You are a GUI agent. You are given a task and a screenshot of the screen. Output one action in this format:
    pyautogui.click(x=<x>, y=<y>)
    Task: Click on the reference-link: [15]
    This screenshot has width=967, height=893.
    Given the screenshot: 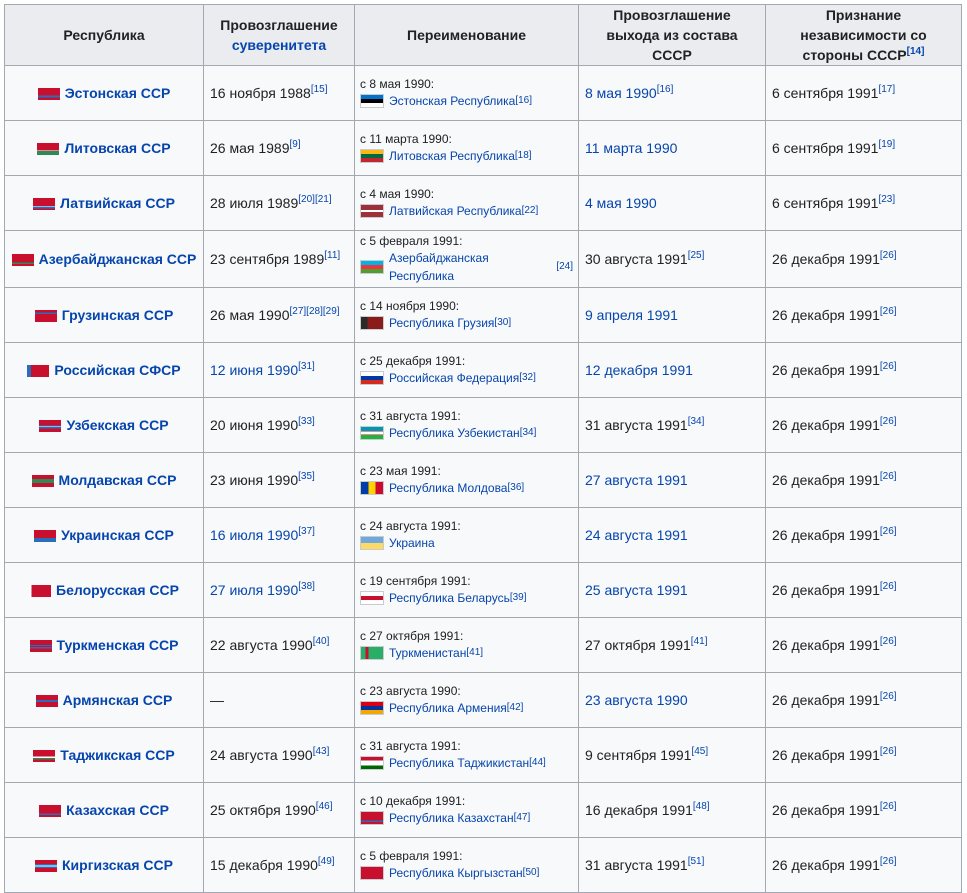 What is the action you would take?
    pyautogui.click(x=319, y=89)
    